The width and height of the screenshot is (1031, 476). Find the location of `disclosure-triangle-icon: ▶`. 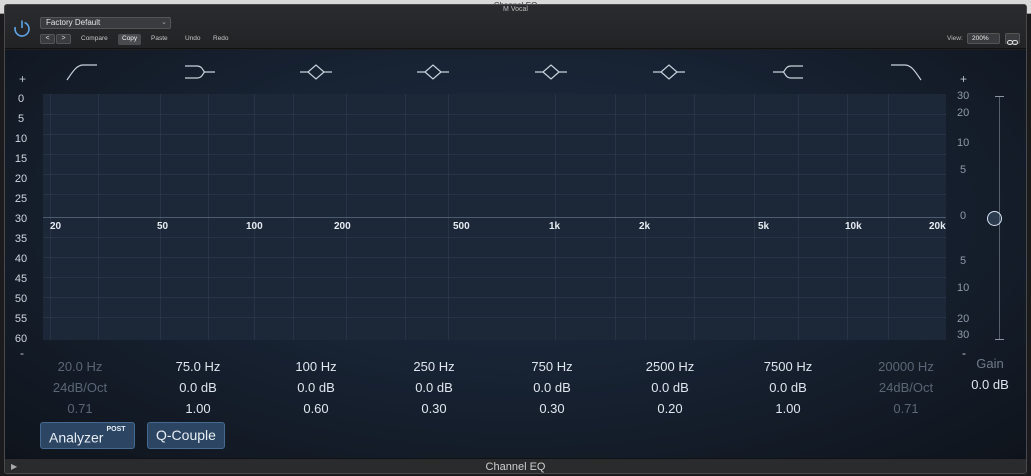

disclosure-triangle-icon: ▶ is located at coordinates (14, 466).